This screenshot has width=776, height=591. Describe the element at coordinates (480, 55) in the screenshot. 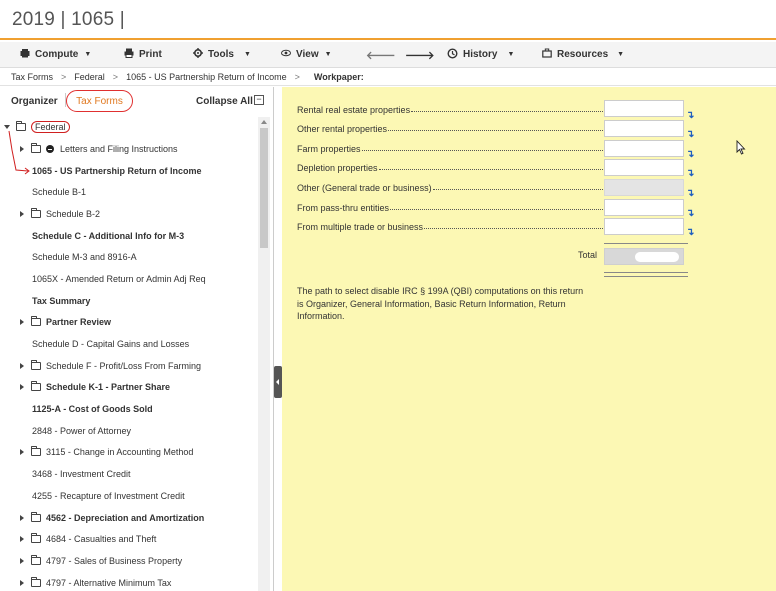

I see `history-button: History ▼` at that location.